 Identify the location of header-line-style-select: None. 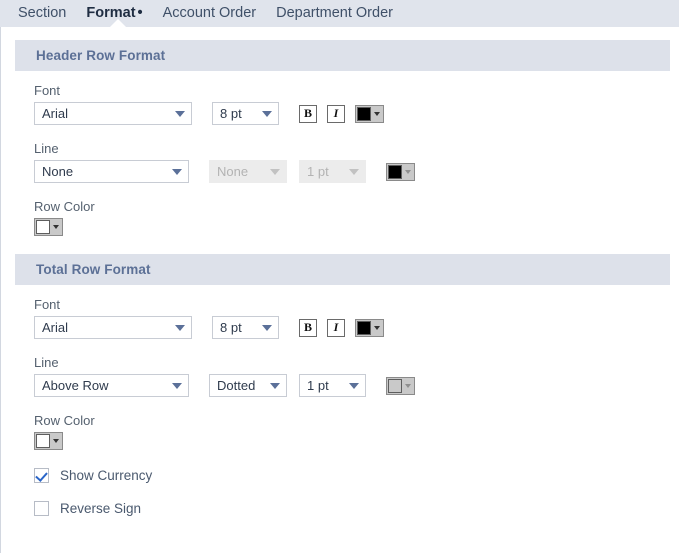
(248, 171).